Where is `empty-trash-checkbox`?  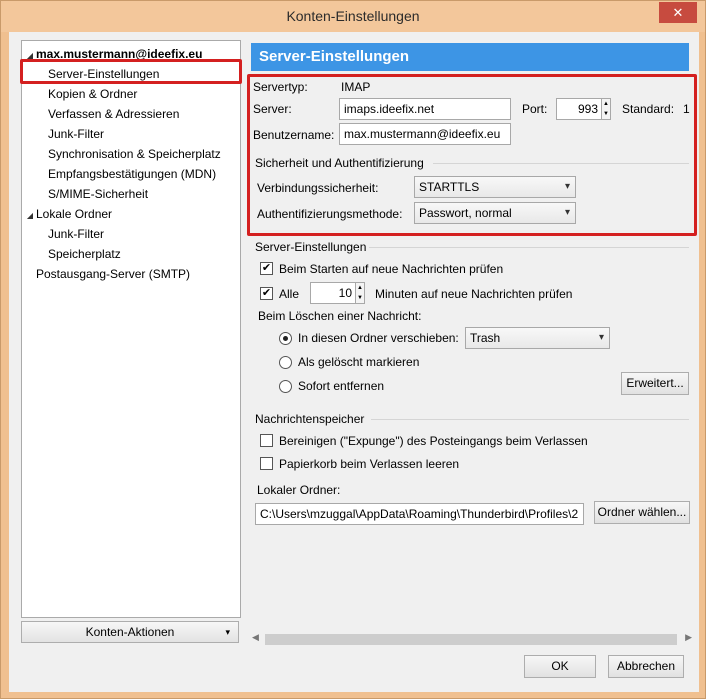 empty-trash-checkbox is located at coordinates (266, 463).